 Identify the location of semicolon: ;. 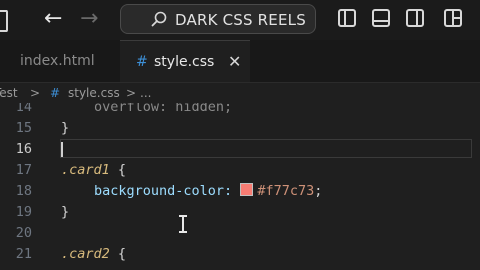
(318, 191).